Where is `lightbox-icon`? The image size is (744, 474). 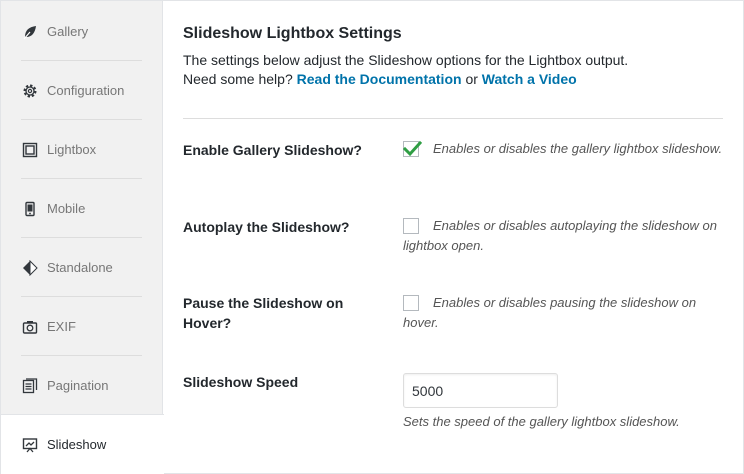
lightbox-icon is located at coordinates (30, 150).